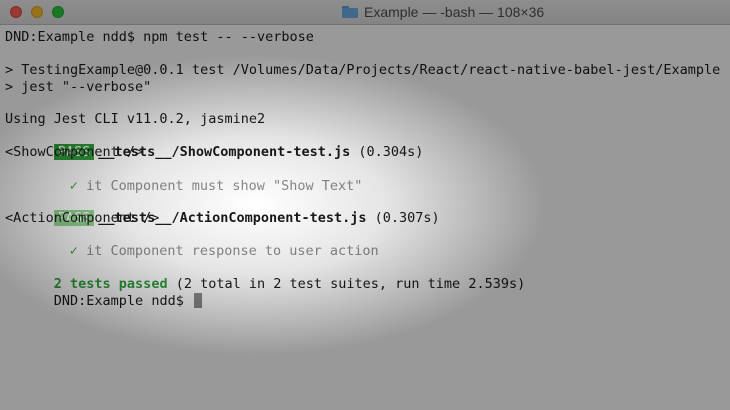  Describe the element at coordinates (103, 292) in the screenshot. I see `final-prompt-line: DND:Example ndd$` at that location.